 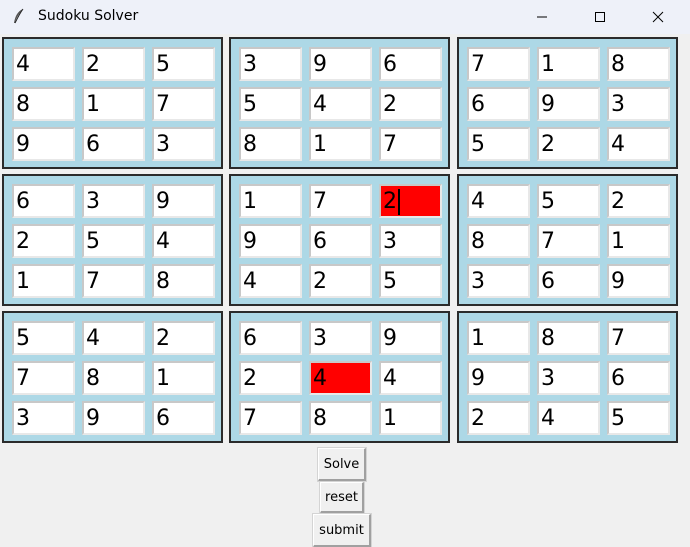 What do you see at coordinates (399, 202) in the screenshot?
I see `text-cursor` at bounding box center [399, 202].